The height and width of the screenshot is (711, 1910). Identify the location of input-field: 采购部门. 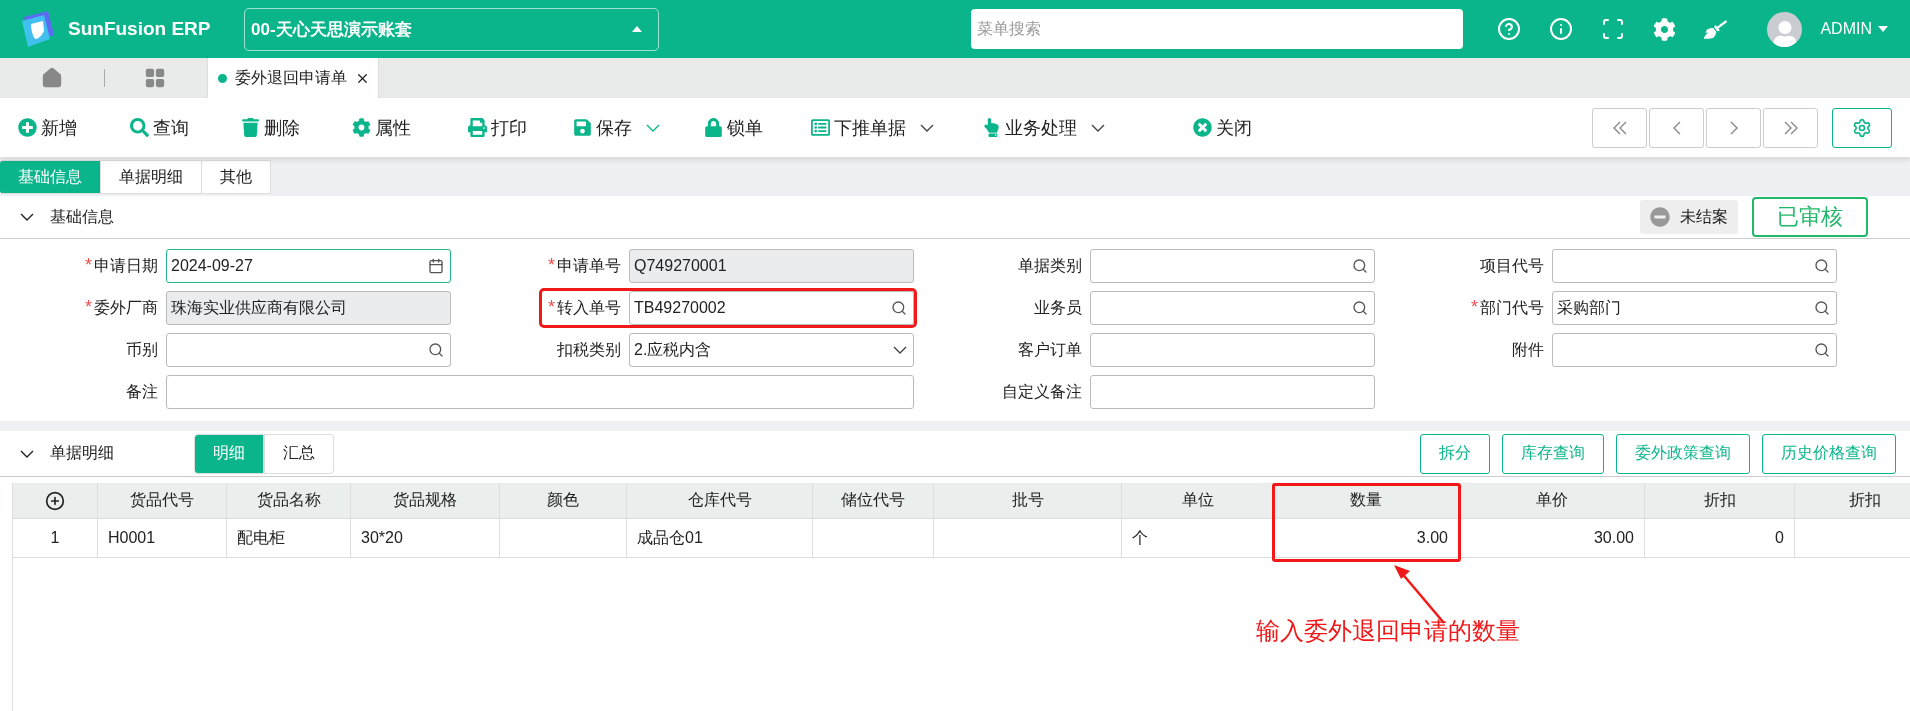
(1694, 308).